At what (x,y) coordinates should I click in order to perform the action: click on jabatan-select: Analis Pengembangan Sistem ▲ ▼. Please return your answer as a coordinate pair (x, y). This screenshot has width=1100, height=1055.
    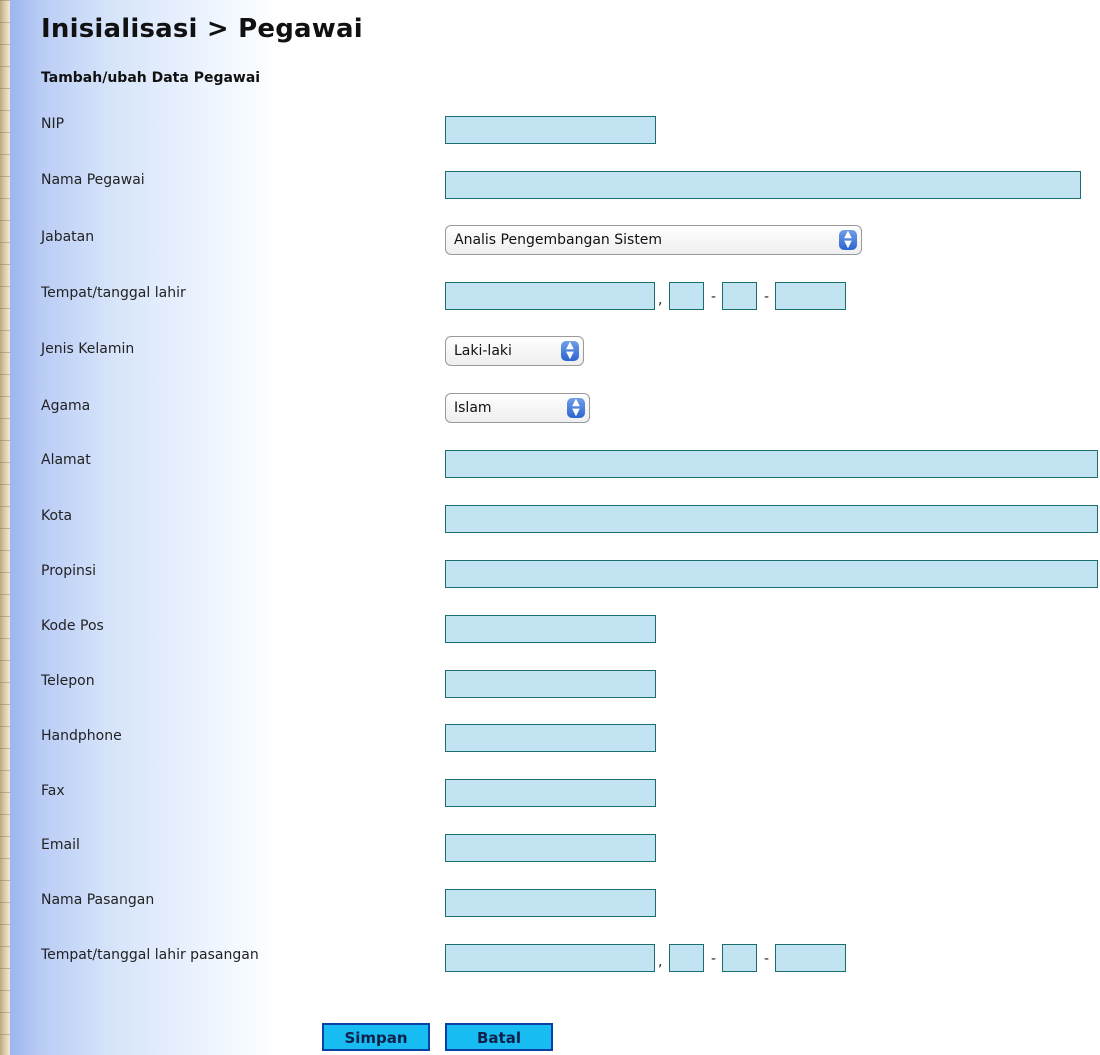
    Looking at the image, I should click on (653, 240).